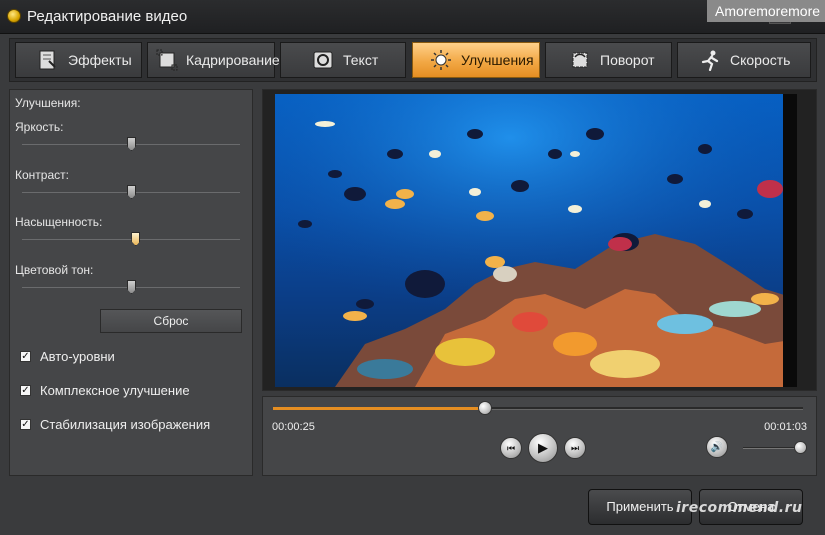 Image resolution: width=825 pixels, height=535 pixels. Describe the element at coordinates (485, 408) in the screenshot. I see `seek-bar-thumb` at that location.